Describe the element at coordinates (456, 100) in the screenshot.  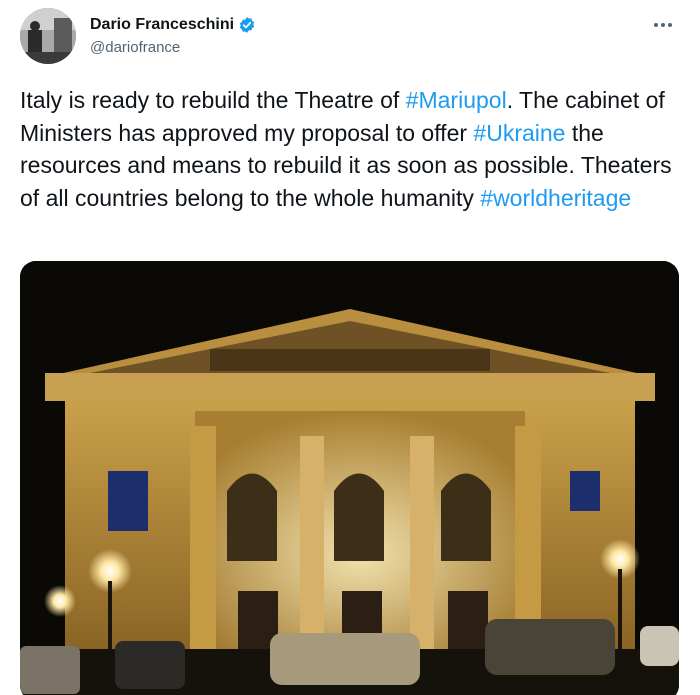
I see `hashtag-mariupol: #Mariupol` at that location.